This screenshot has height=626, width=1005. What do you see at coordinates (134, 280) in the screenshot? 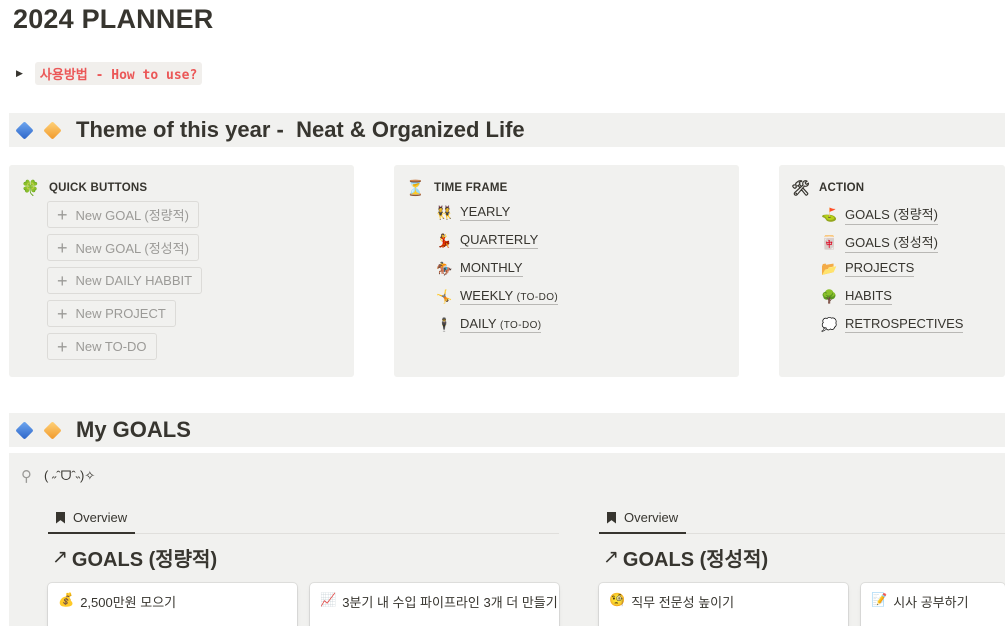
I see `button-label: New DAILY HABBIT` at bounding box center [134, 280].